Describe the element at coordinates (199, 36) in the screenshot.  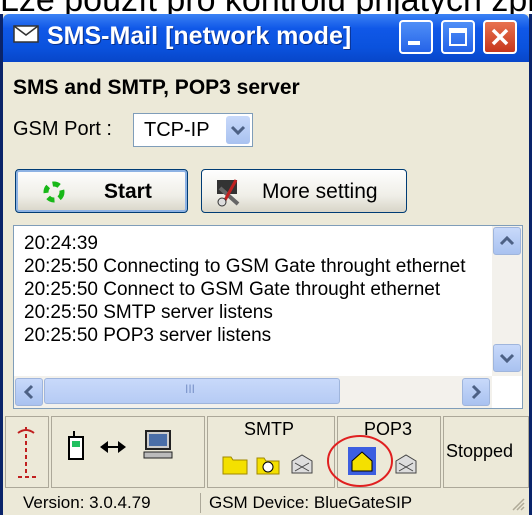
I see `window-title: SMS-Mail [network mode]` at that location.